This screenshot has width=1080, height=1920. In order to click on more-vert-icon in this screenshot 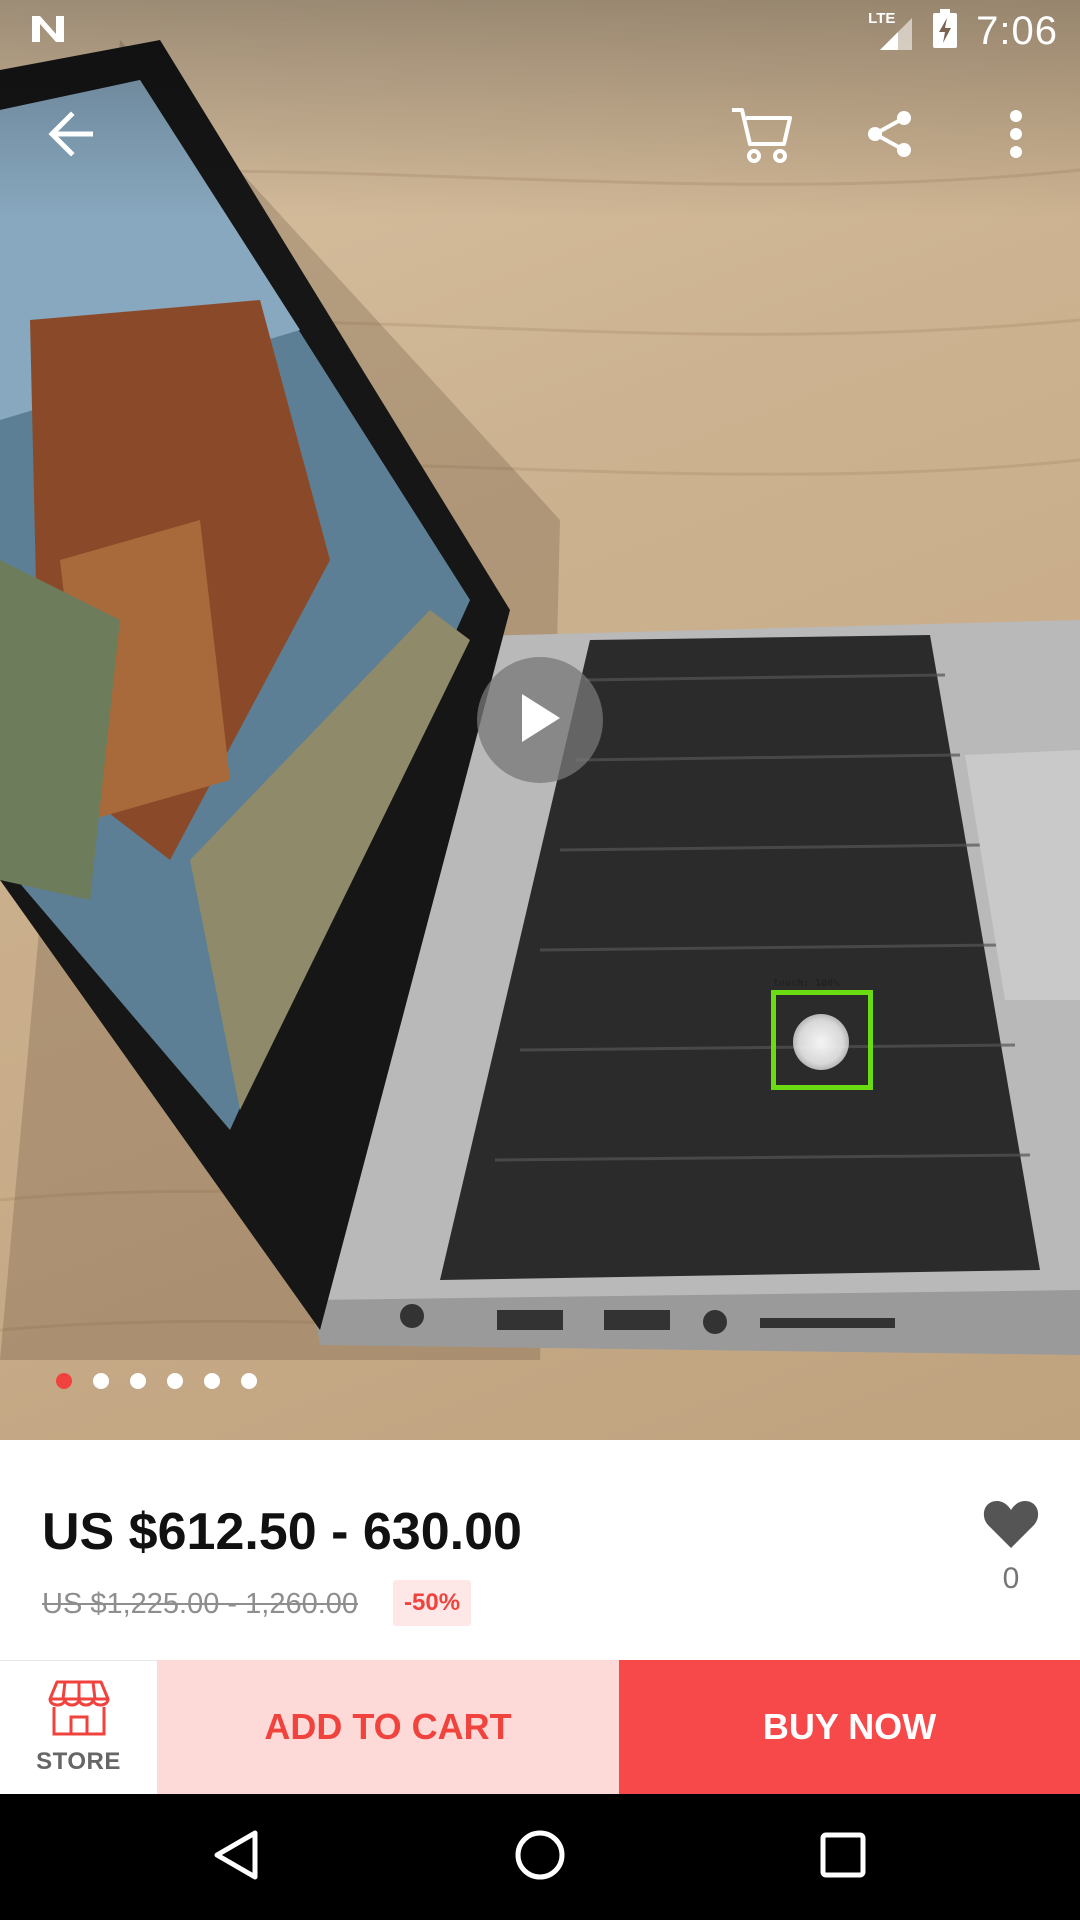, I will do `click(1016, 136)`.